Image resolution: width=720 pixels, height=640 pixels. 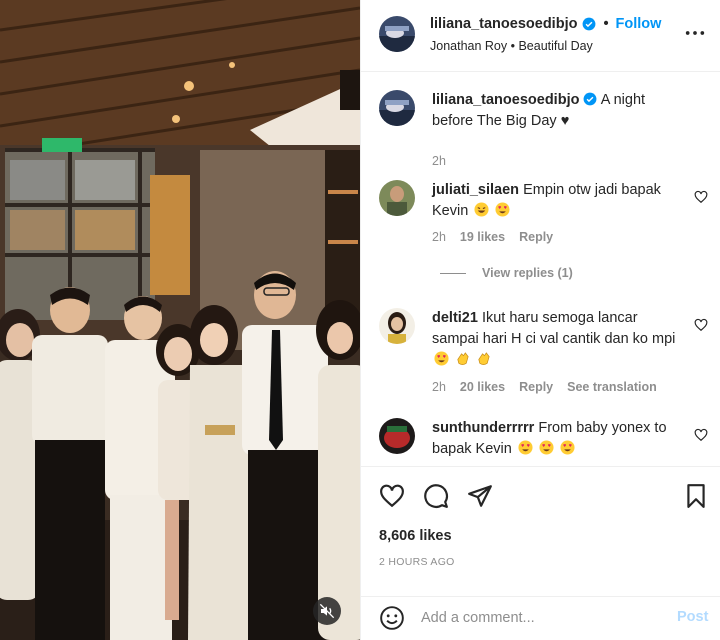 I want to click on follow-button: Follow, so click(x=639, y=24).